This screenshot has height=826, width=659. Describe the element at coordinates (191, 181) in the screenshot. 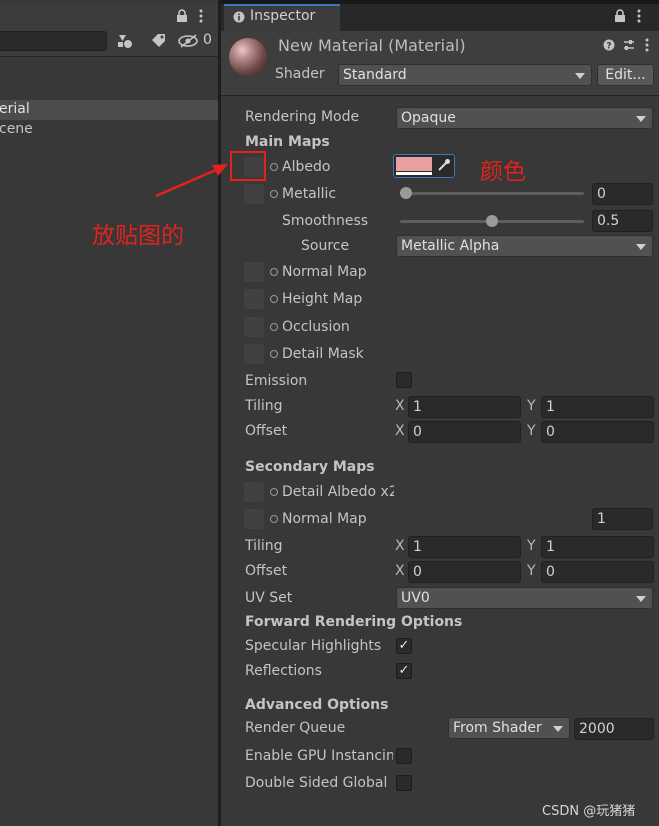

I see `annotation-arrow` at that location.